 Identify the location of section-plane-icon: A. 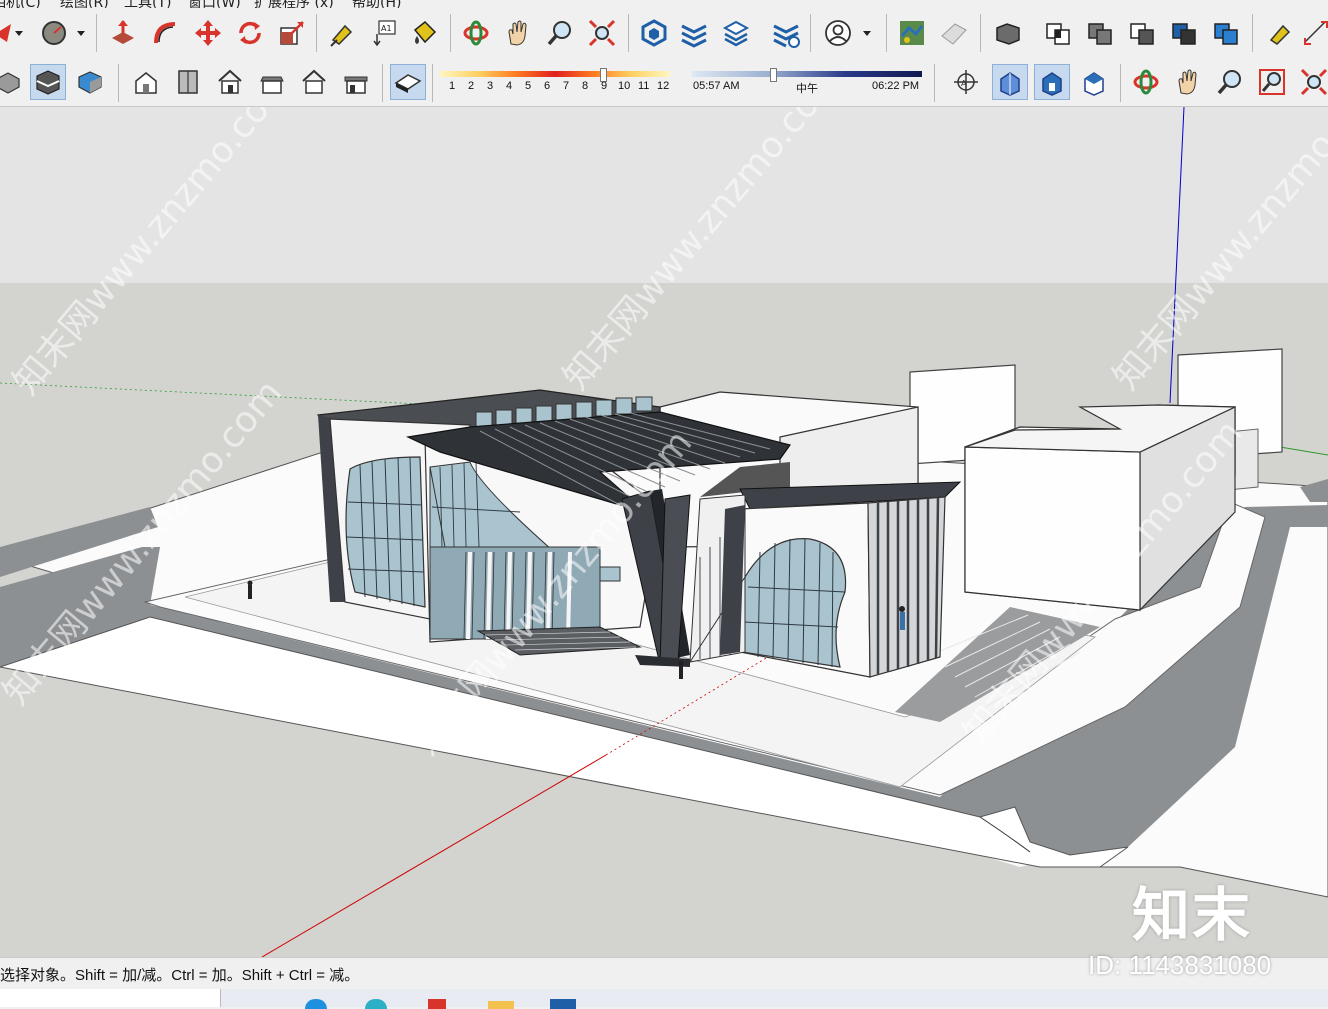
(966, 82).